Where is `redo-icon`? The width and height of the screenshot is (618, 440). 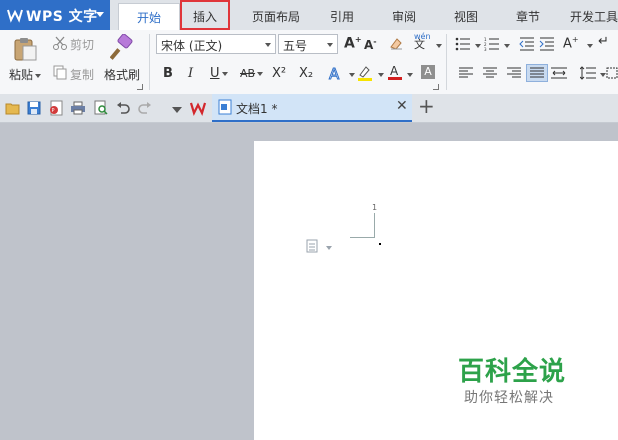 redo-icon is located at coordinates (145, 108).